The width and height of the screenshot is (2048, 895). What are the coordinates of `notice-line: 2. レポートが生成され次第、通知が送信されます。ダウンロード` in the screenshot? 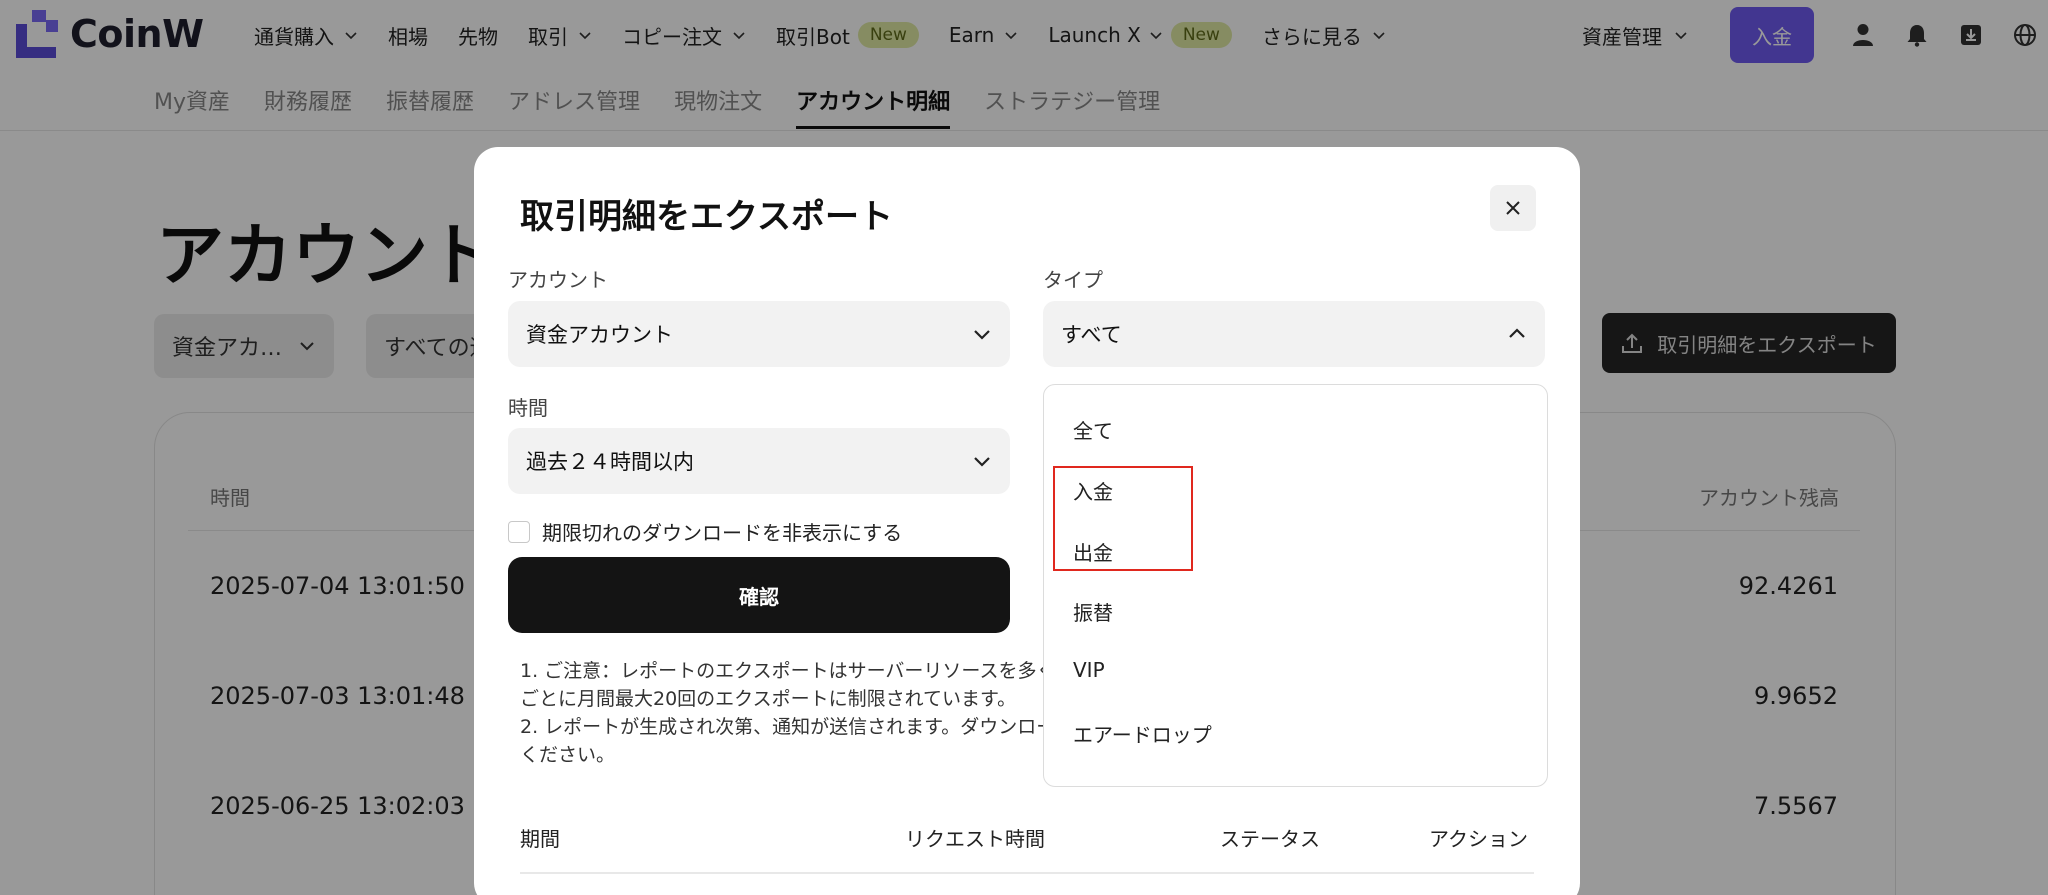 It's located at (785, 727).